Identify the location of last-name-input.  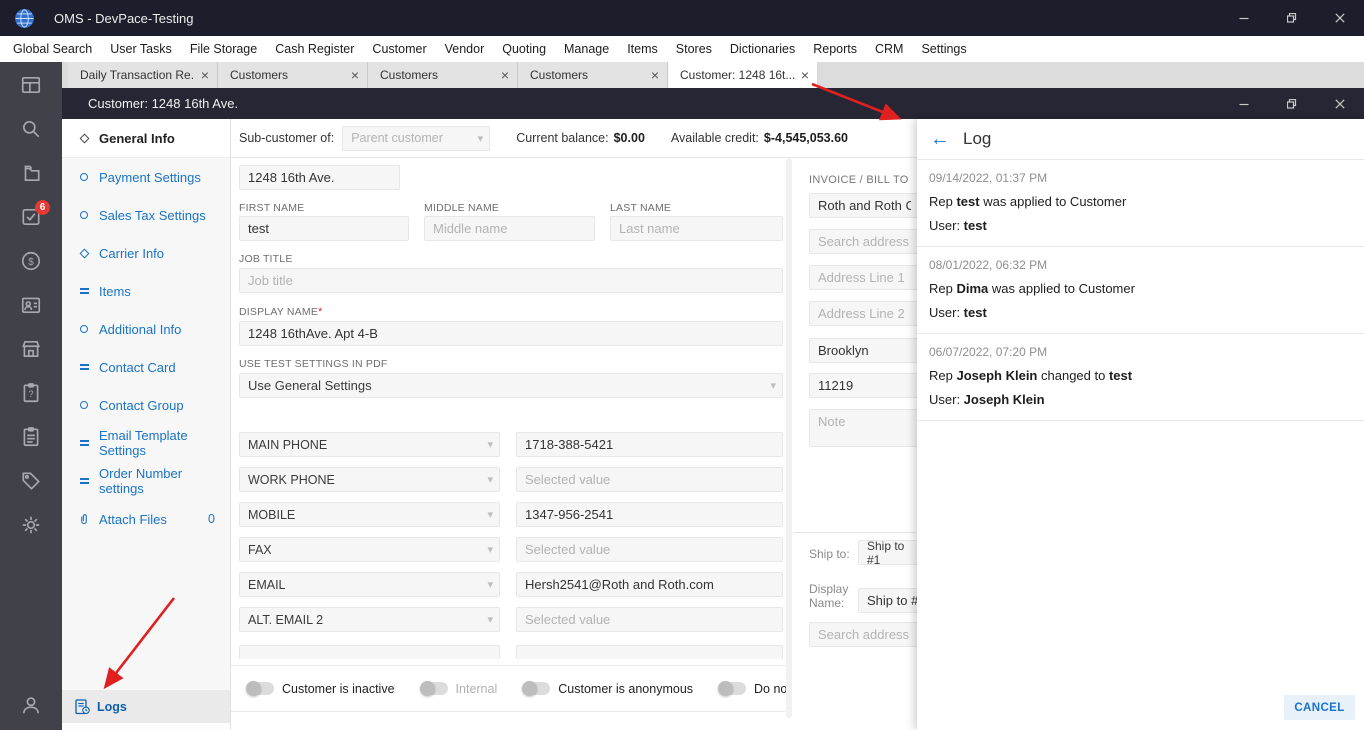
(696, 228).